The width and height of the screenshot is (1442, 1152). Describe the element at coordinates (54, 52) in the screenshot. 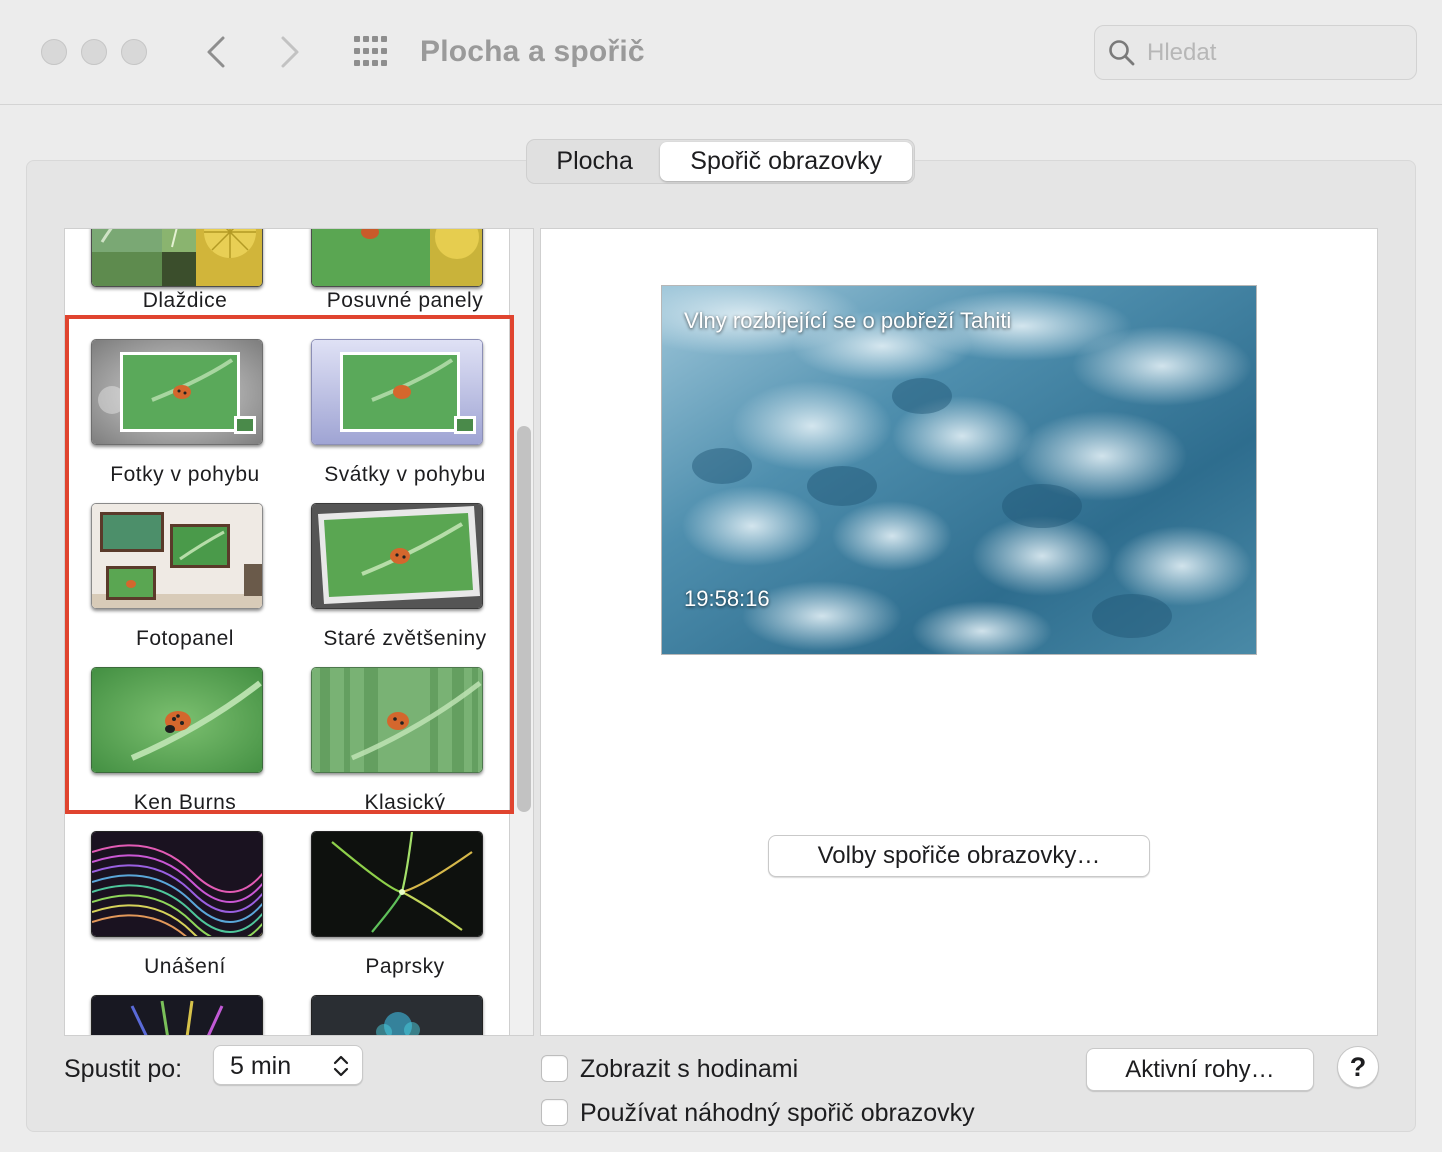

I see `close-window-button` at that location.